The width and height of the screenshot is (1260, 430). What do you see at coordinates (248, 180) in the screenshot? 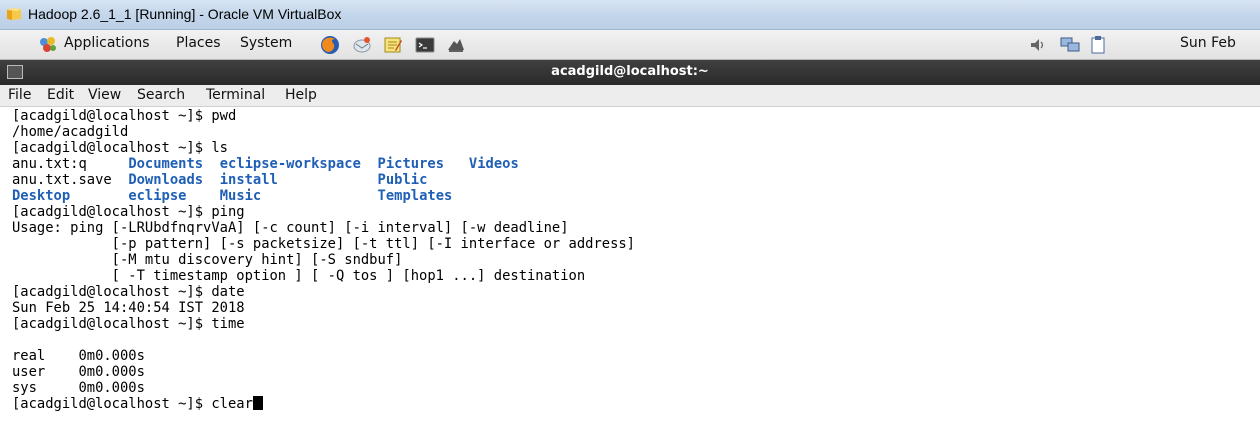
I see `ls-dir: install` at bounding box center [248, 180].